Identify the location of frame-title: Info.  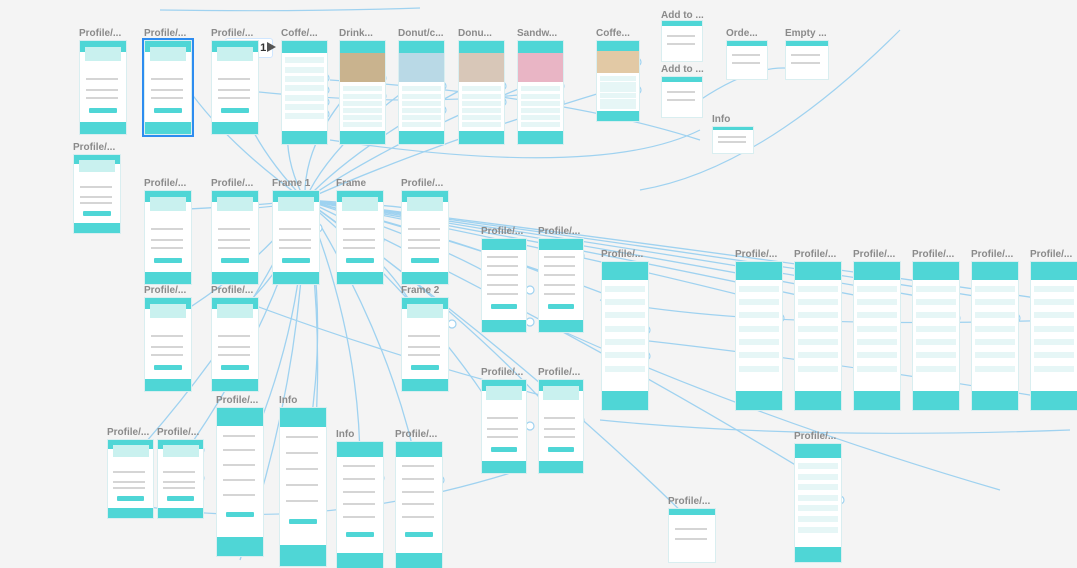
(345, 434).